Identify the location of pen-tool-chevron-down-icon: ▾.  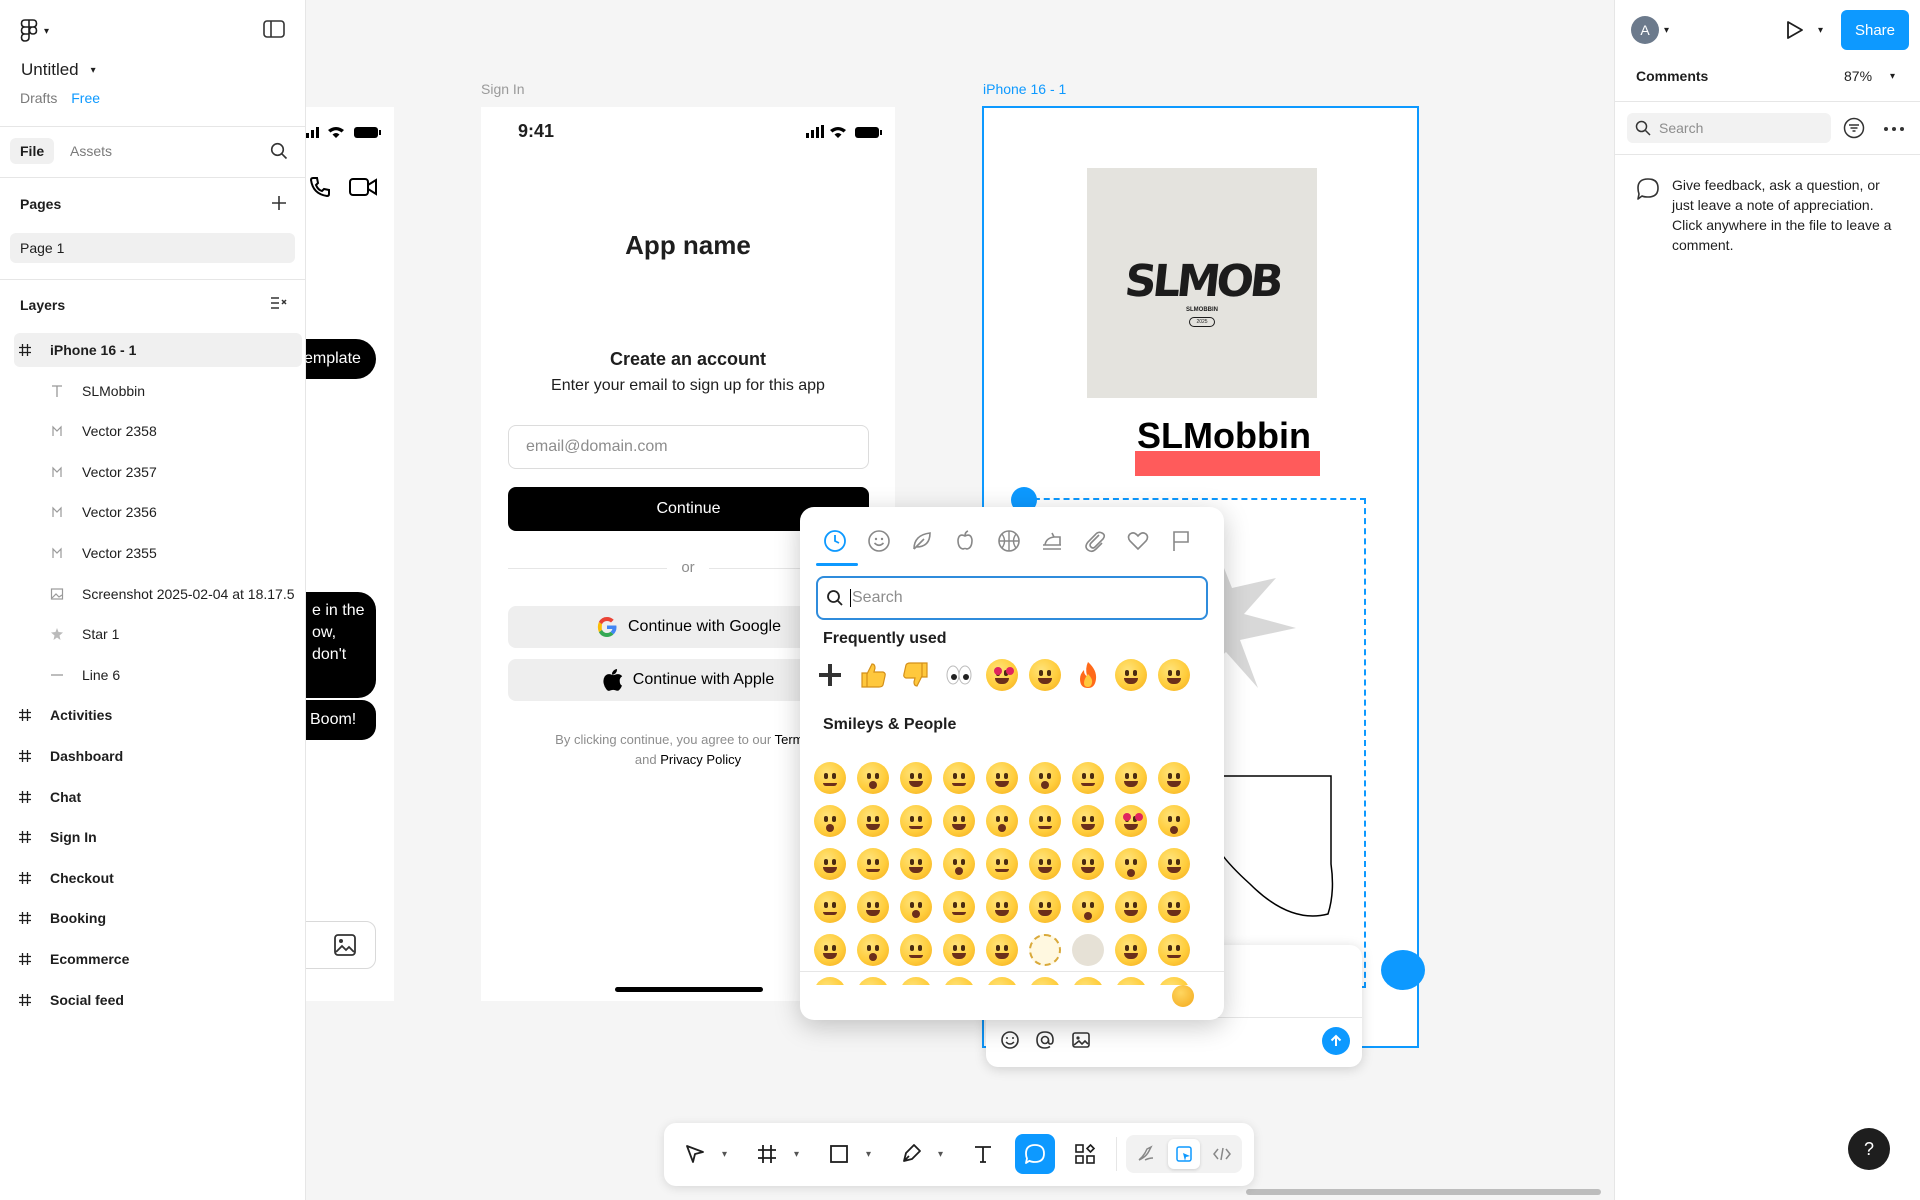
(940, 1154).